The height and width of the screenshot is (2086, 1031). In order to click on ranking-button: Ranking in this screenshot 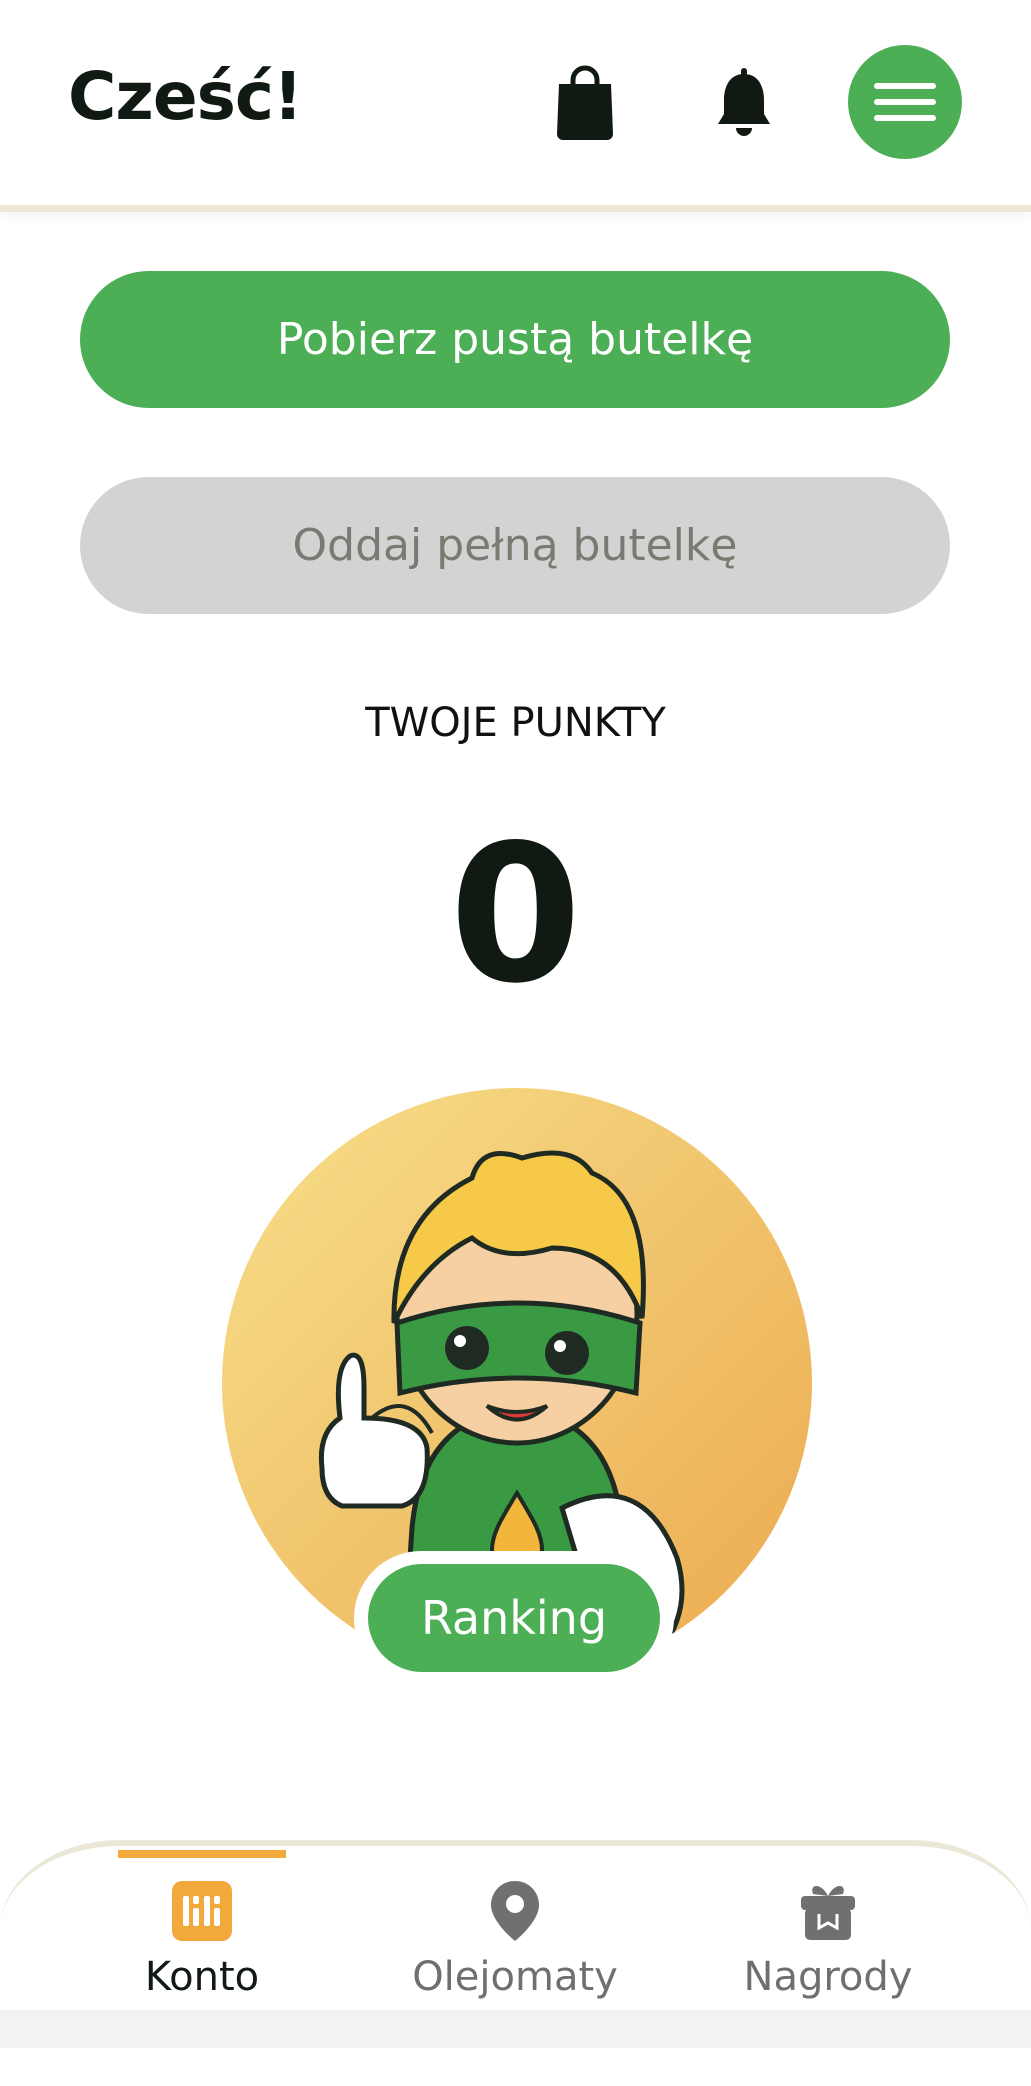, I will do `click(514, 1618)`.